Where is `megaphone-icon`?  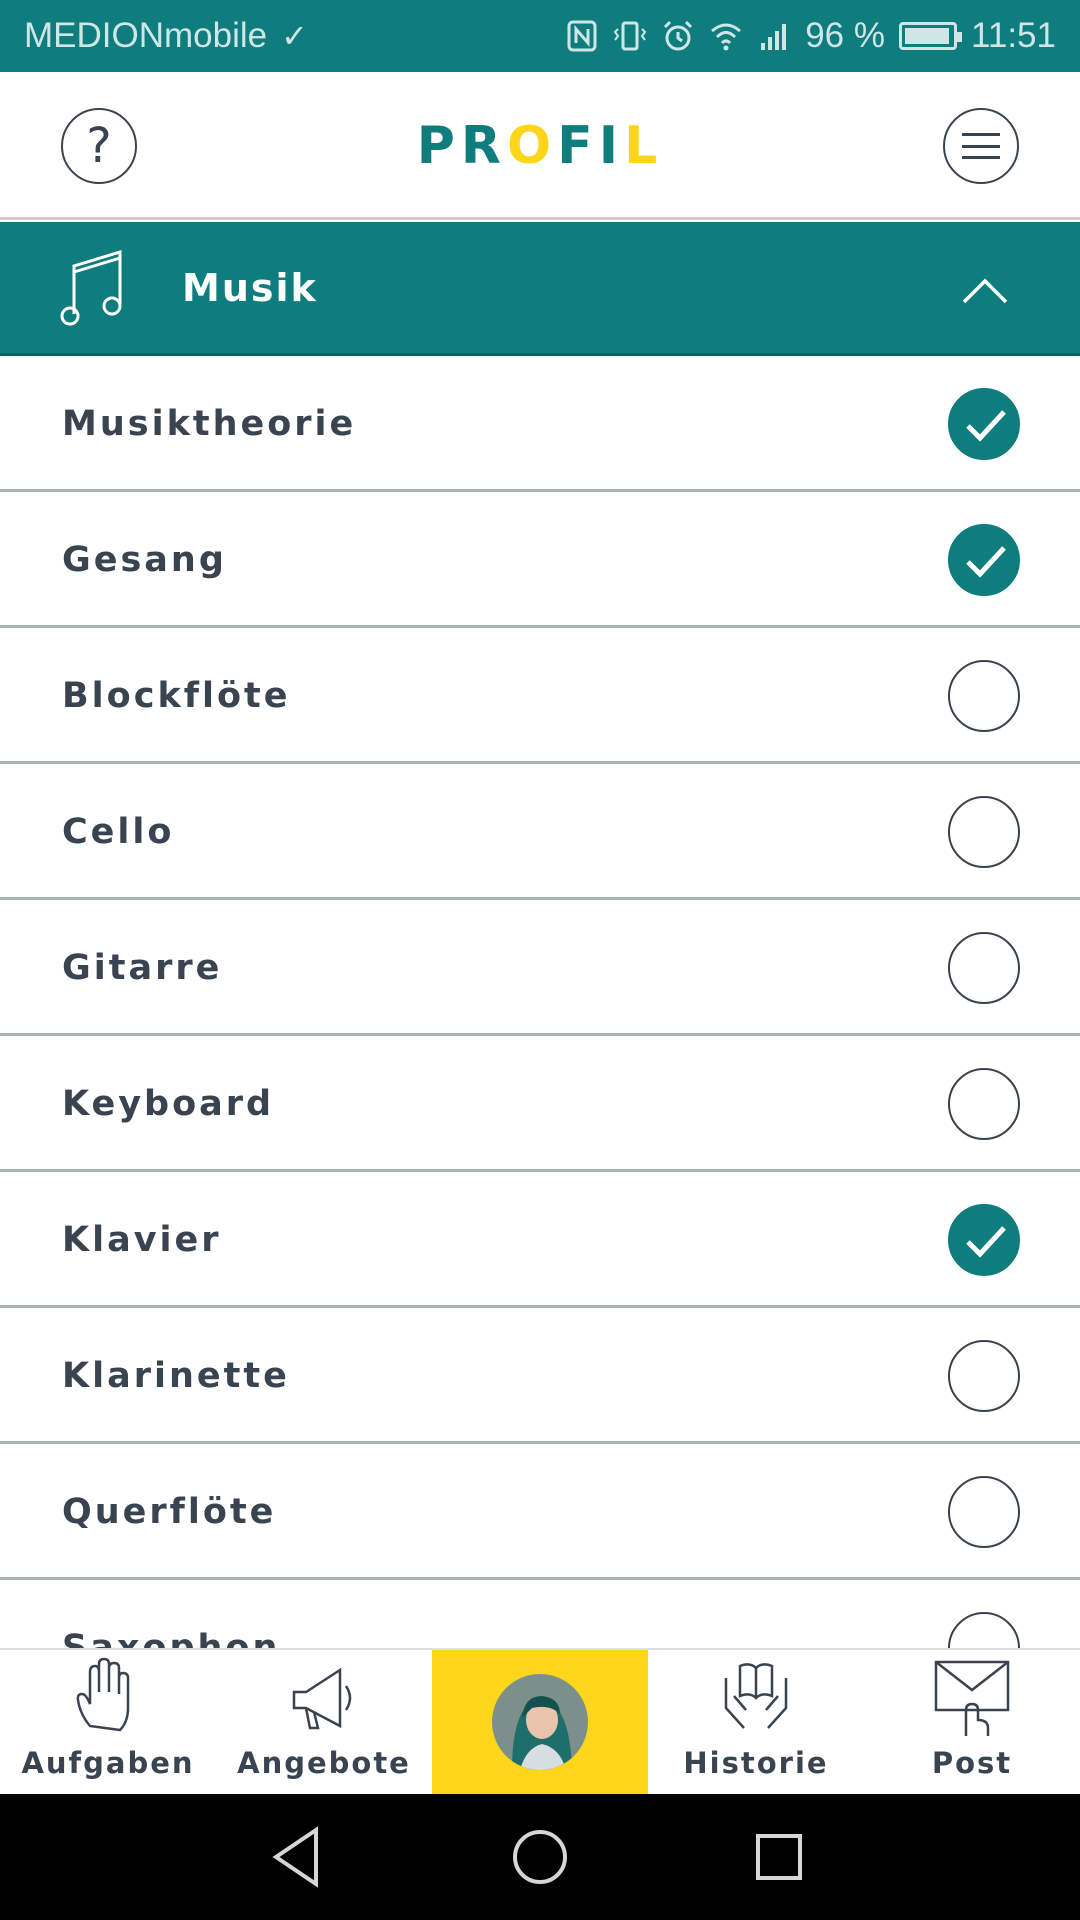
megaphone-icon is located at coordinates (322, 1698).